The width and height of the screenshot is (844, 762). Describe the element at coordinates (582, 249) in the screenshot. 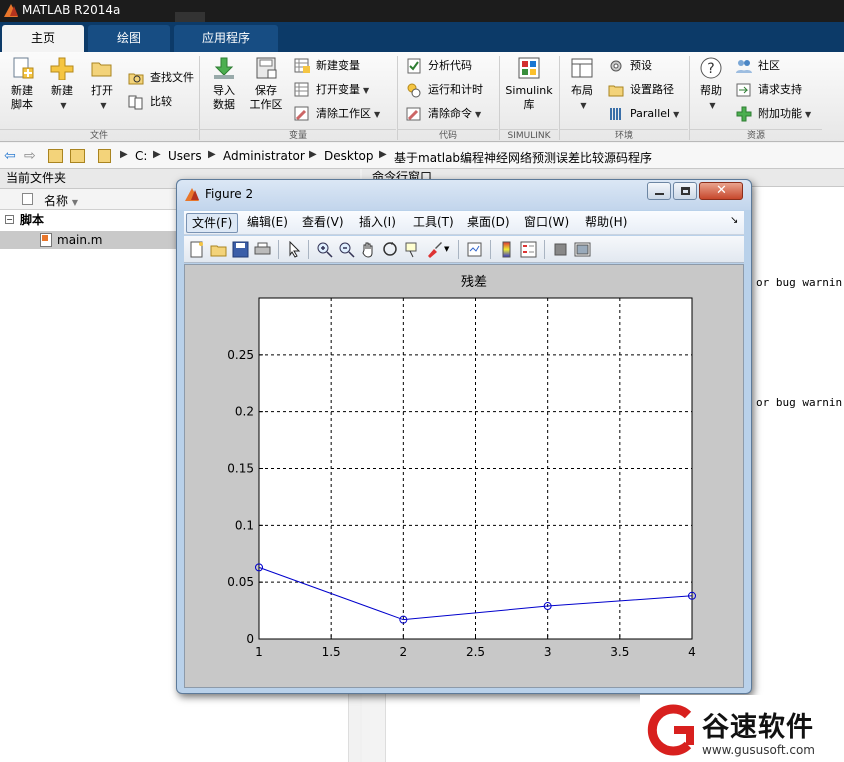

I see `show-plot-tools-icon` at that location.